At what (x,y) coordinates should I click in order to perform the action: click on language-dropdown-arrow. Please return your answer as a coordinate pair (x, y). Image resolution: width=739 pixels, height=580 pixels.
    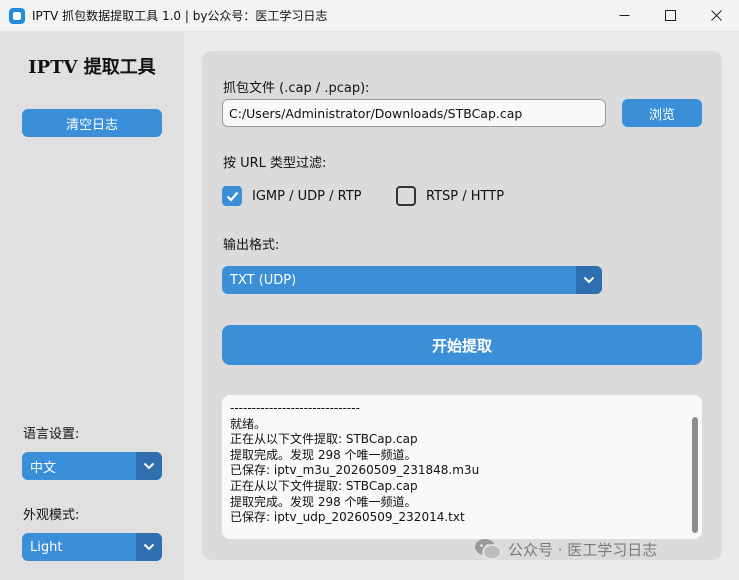
    Looking at the image, I should click on (149, 466).